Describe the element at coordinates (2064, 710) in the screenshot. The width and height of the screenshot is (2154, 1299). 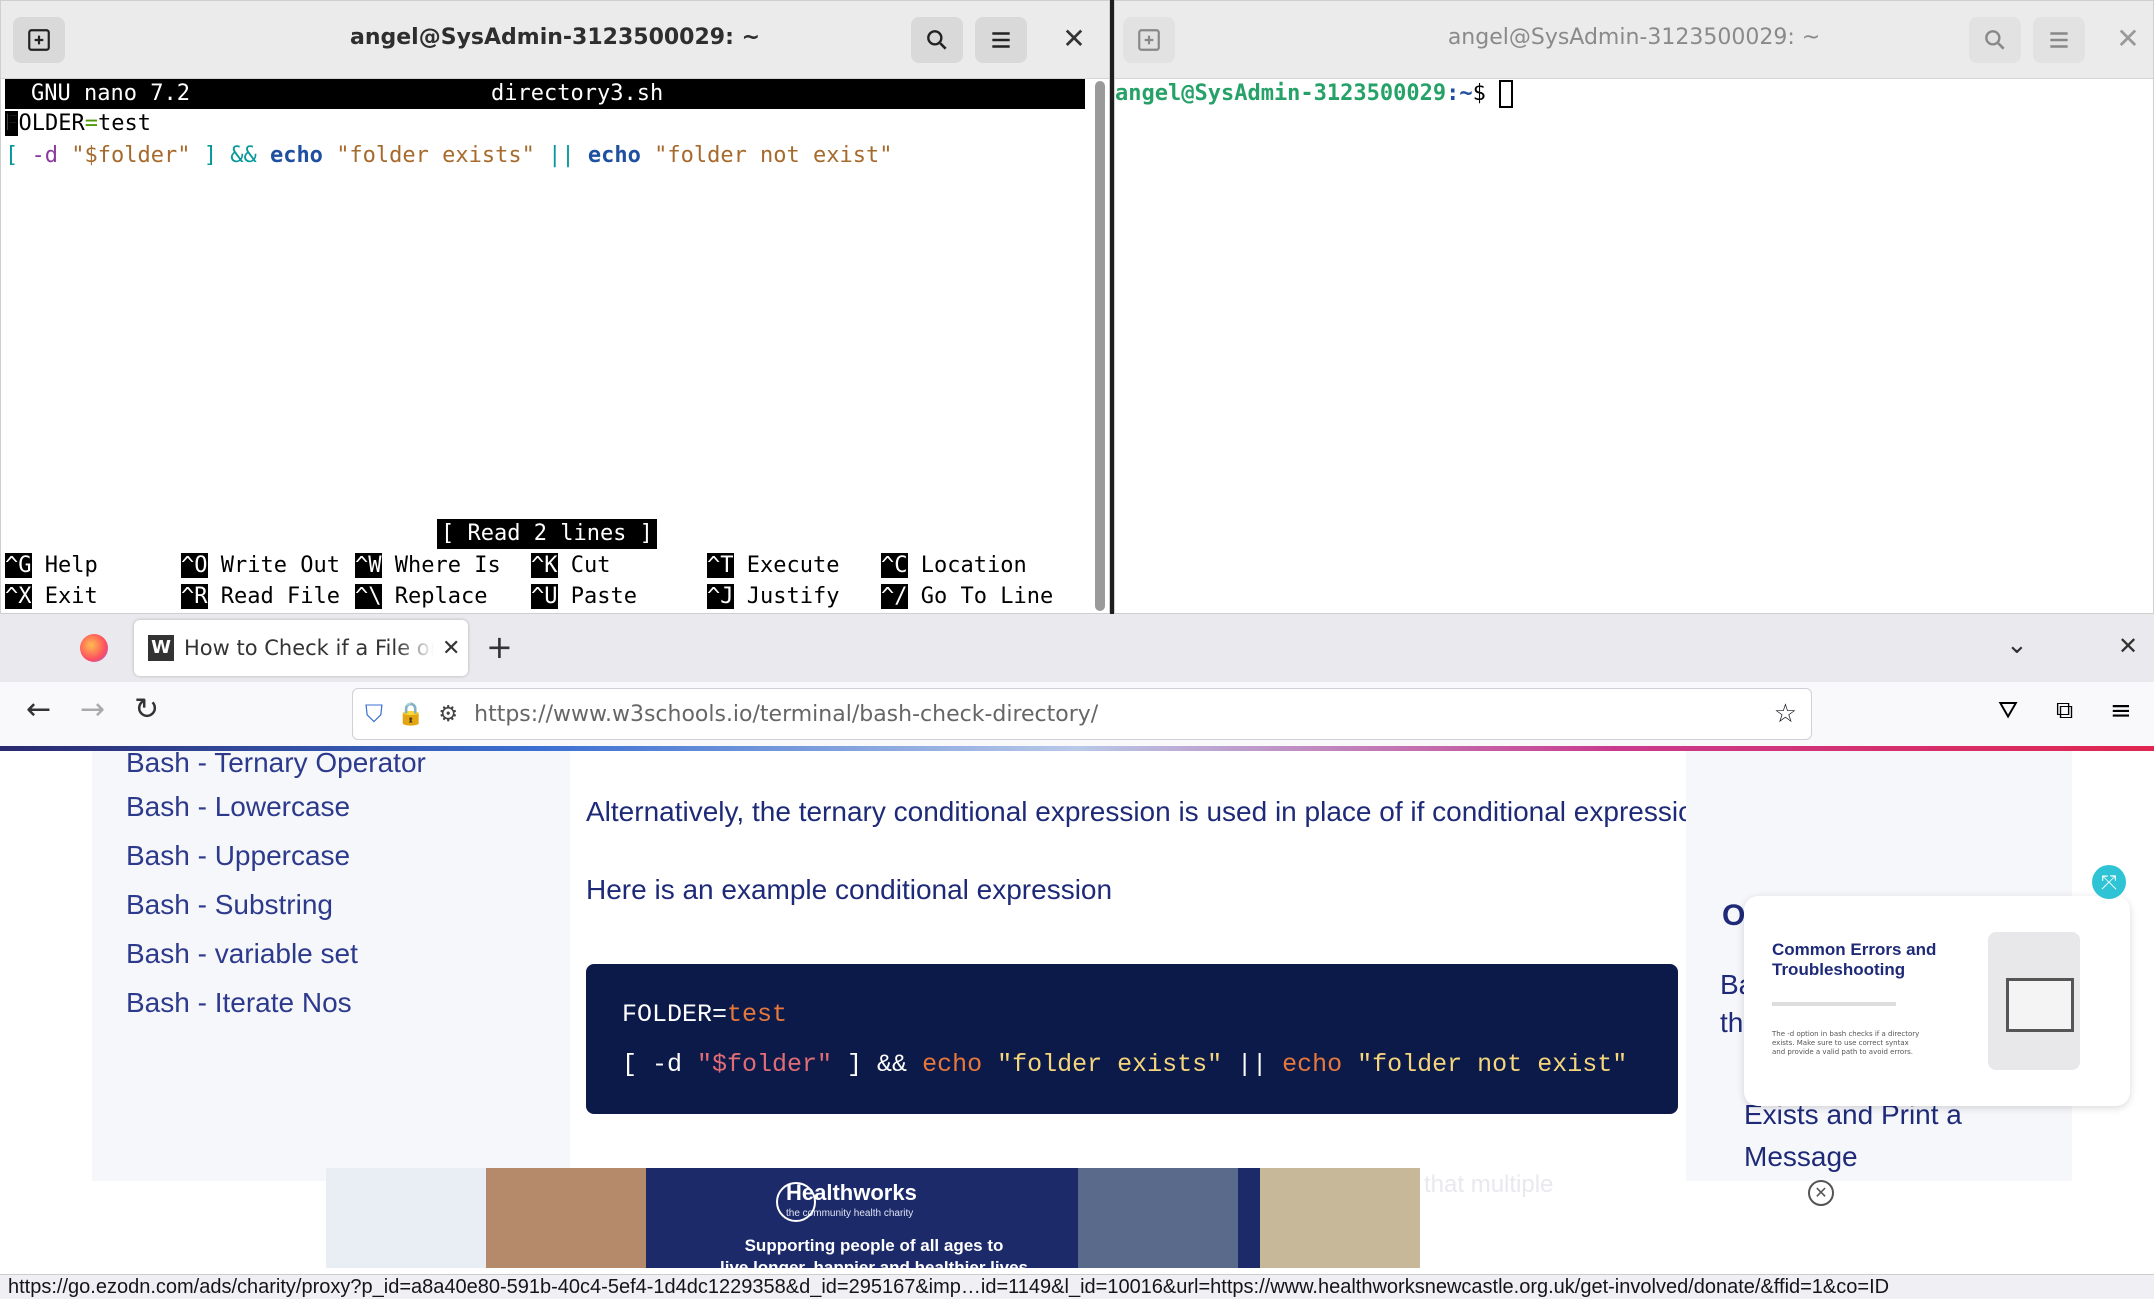
I see `extensions-icon: ⧉` at that location.